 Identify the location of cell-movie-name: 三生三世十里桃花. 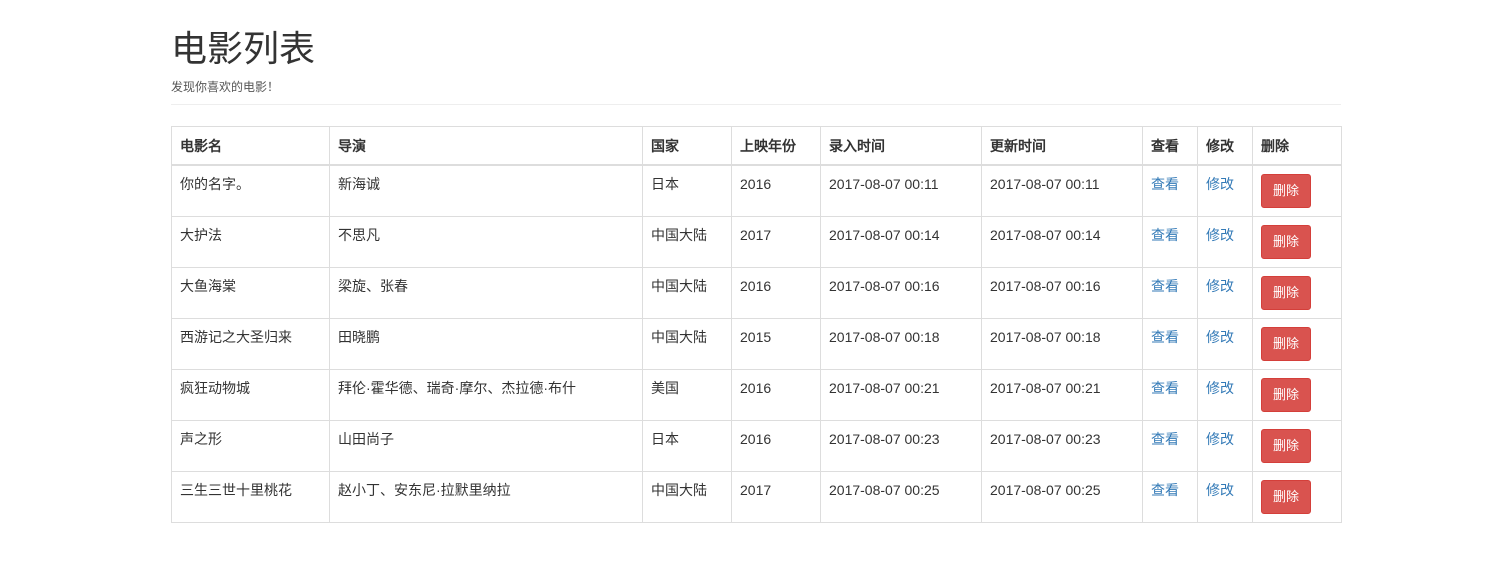
(250, 497).